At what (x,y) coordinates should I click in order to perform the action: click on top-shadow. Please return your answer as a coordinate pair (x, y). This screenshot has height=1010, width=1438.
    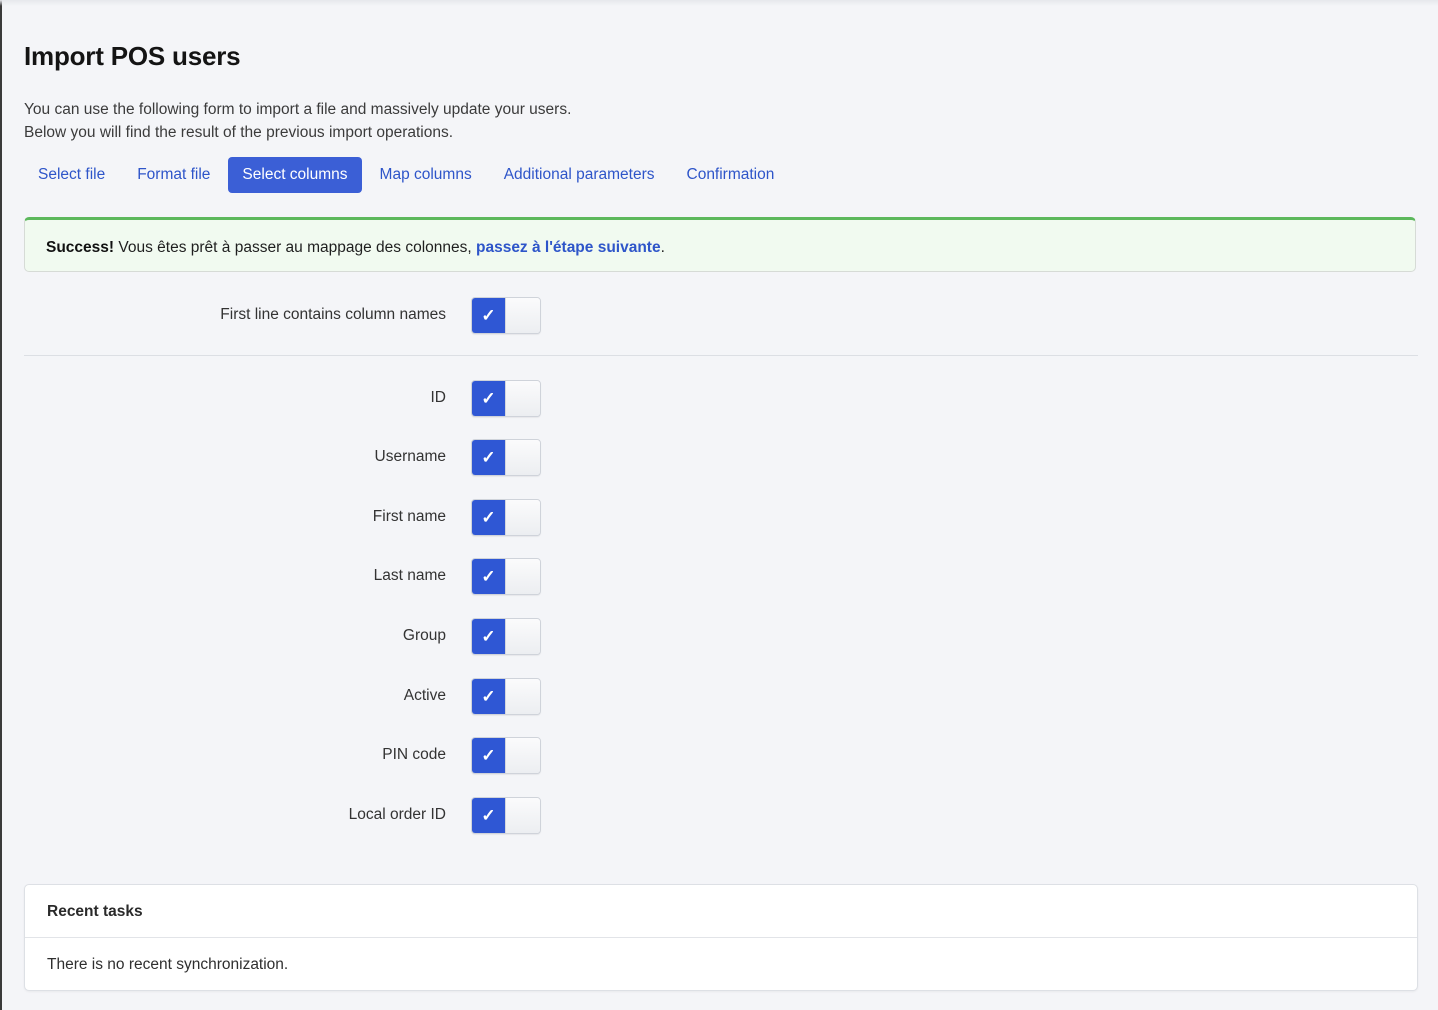
    Looking at the image, I should click on (719, 3).